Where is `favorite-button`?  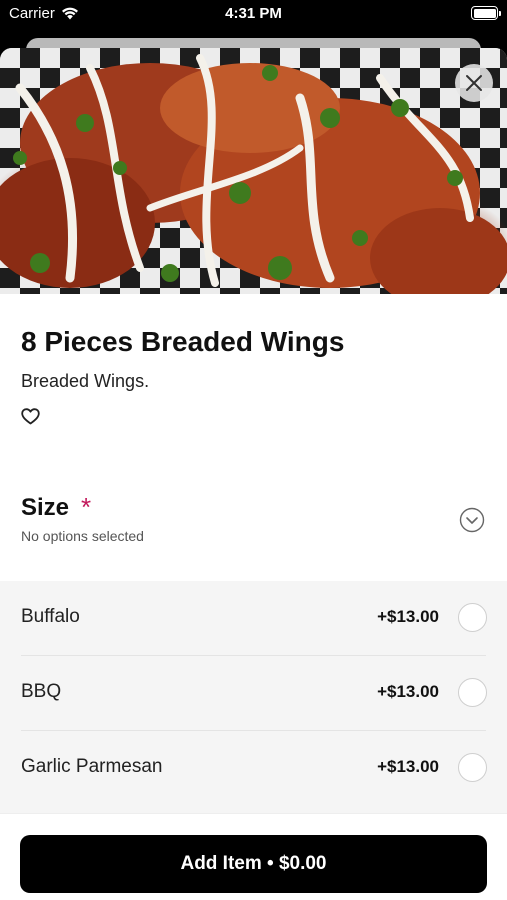 favorite-button is located at coordinates (30, 419).